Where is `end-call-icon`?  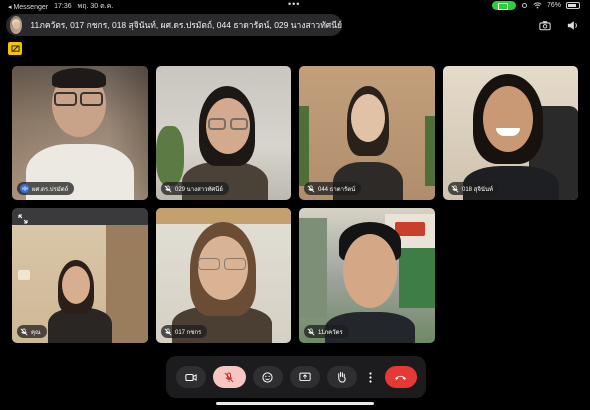 end-call-icon is located at coordinates (400, 377).